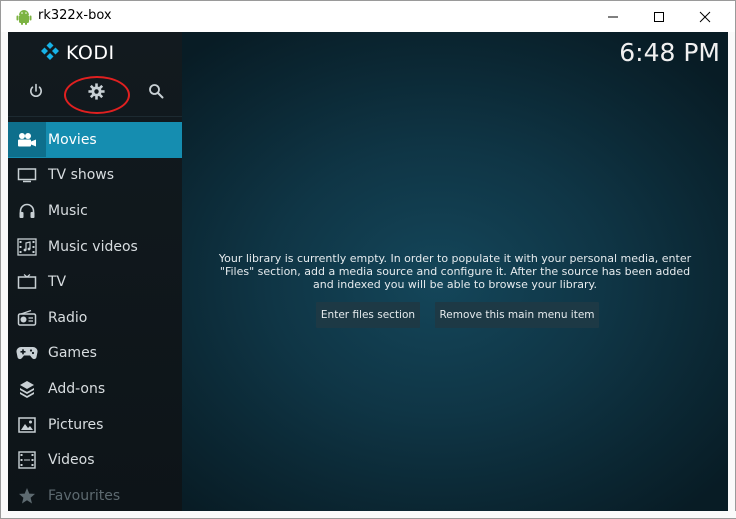  What do you see at coordinates (72, 139) in the screenshot?
I see `menu-item-label: Movies` at bounding box center [72, 139].